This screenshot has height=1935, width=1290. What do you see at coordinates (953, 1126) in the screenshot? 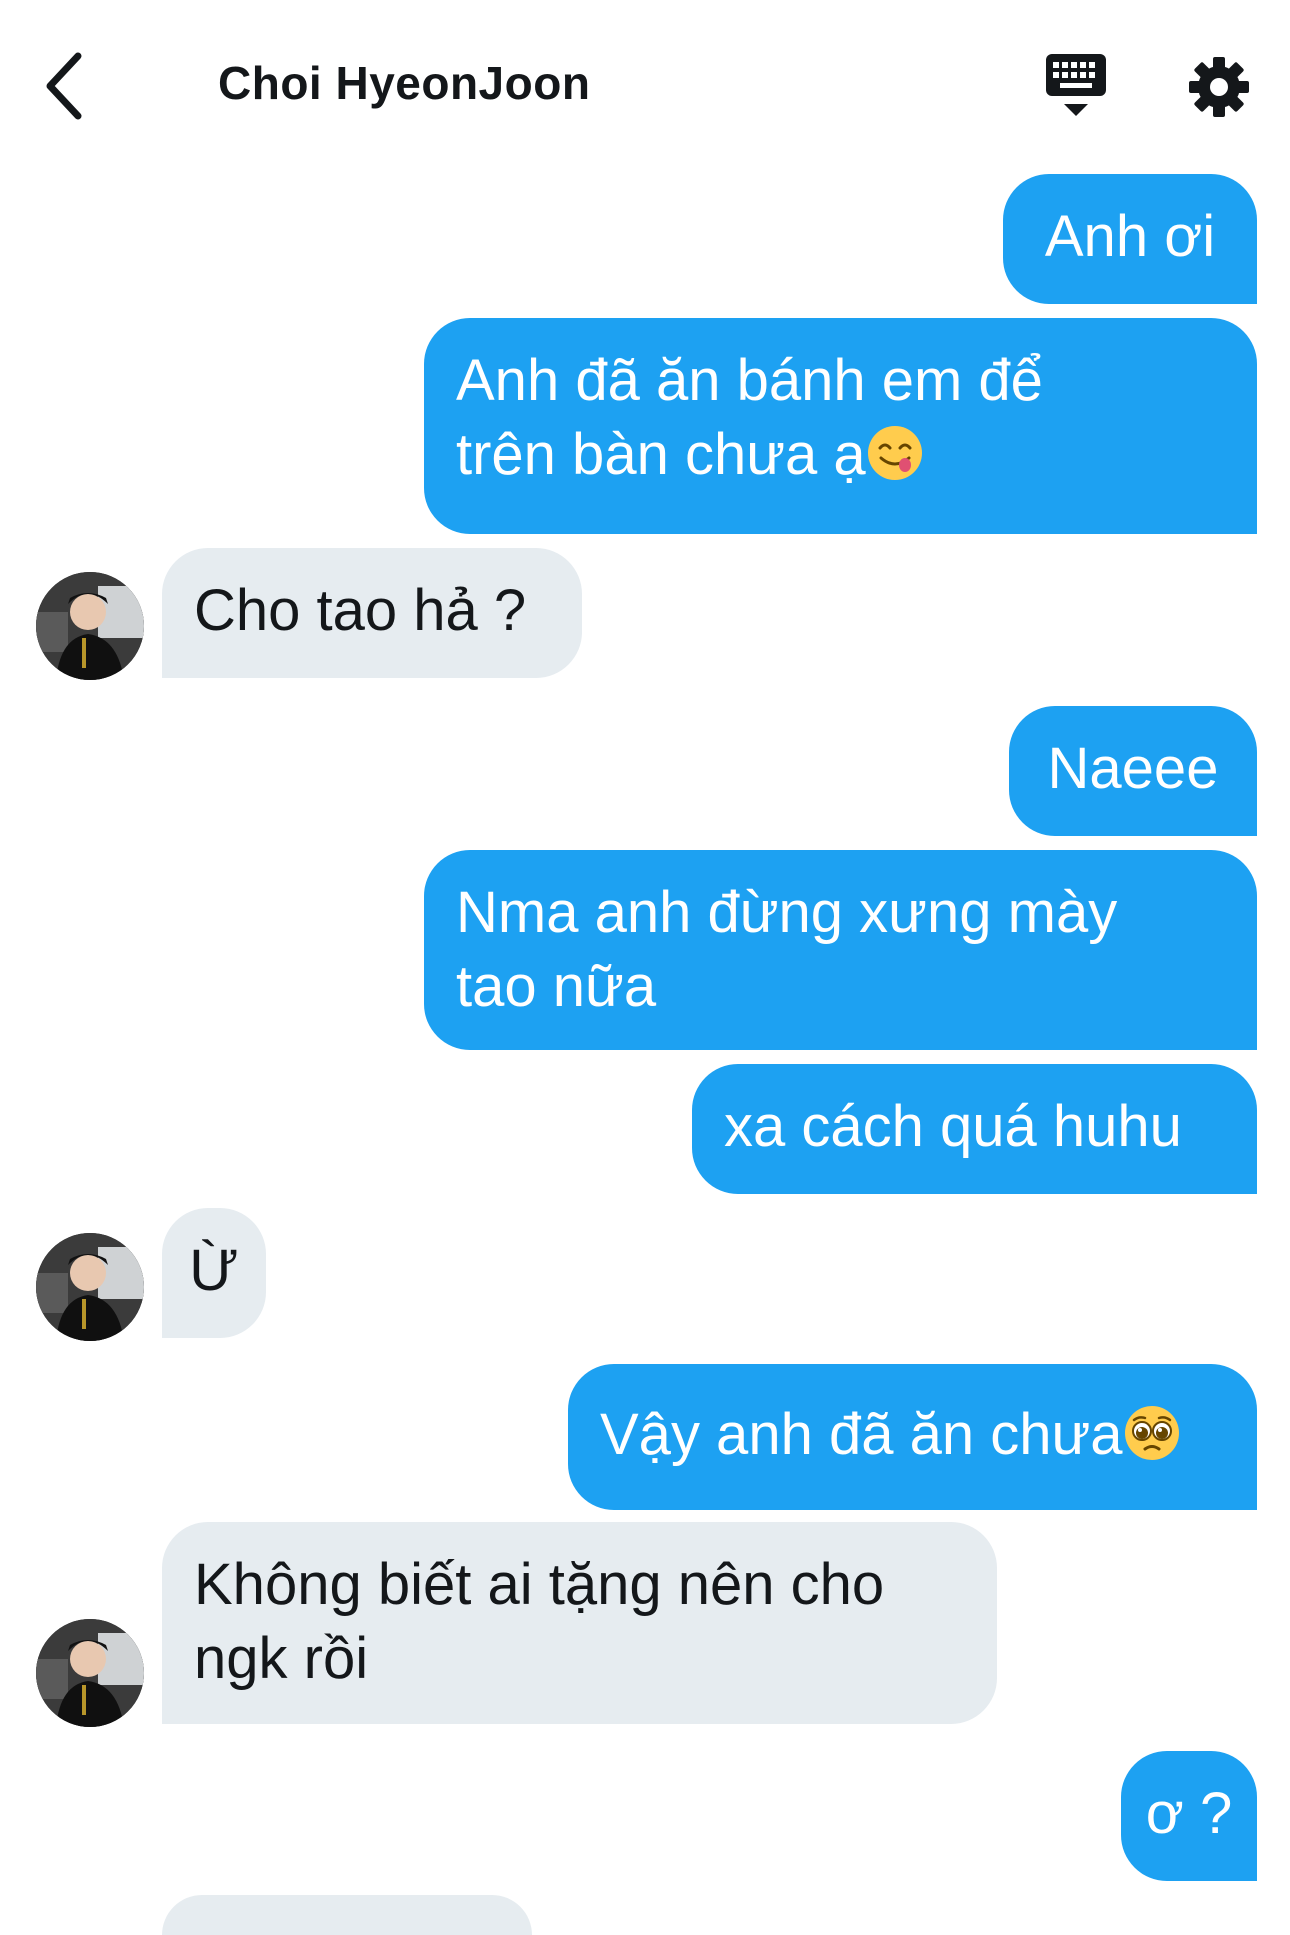
I see `message-text: xa cách quá huhu` at bounding box center [953, 1126].